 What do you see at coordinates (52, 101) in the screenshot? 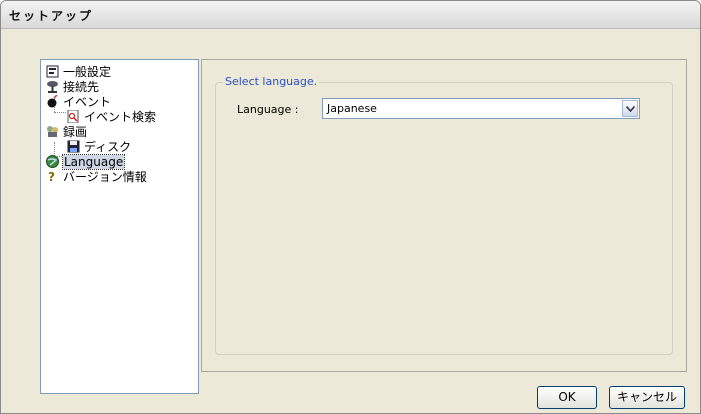
I see `event-bomb-icon` at bounding box center [52, 101].